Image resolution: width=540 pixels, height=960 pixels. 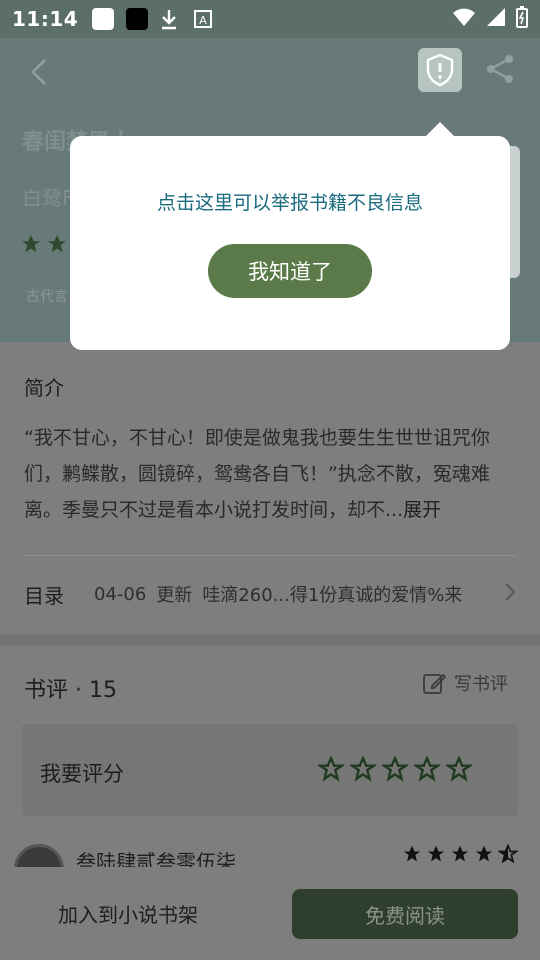 What do you see at coordinates (270, 913) in the screenshot?
I see `bottom-action-bar: 加入到小说书架 免费阅读` at bounding box center [270, 913].